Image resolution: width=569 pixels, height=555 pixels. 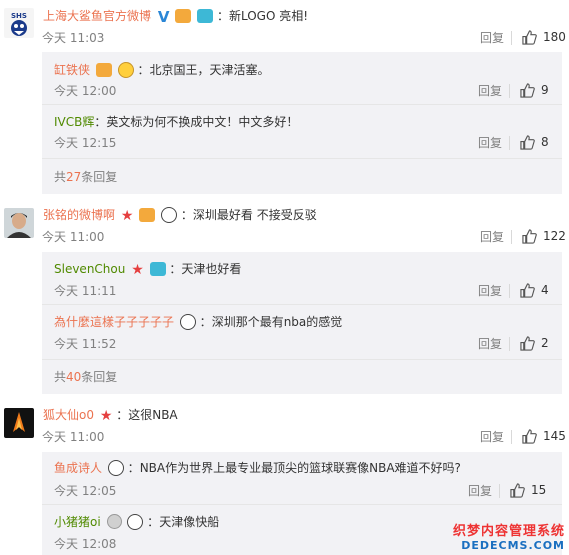 I want to click on like-button: 122, so click(x=544, y=236).